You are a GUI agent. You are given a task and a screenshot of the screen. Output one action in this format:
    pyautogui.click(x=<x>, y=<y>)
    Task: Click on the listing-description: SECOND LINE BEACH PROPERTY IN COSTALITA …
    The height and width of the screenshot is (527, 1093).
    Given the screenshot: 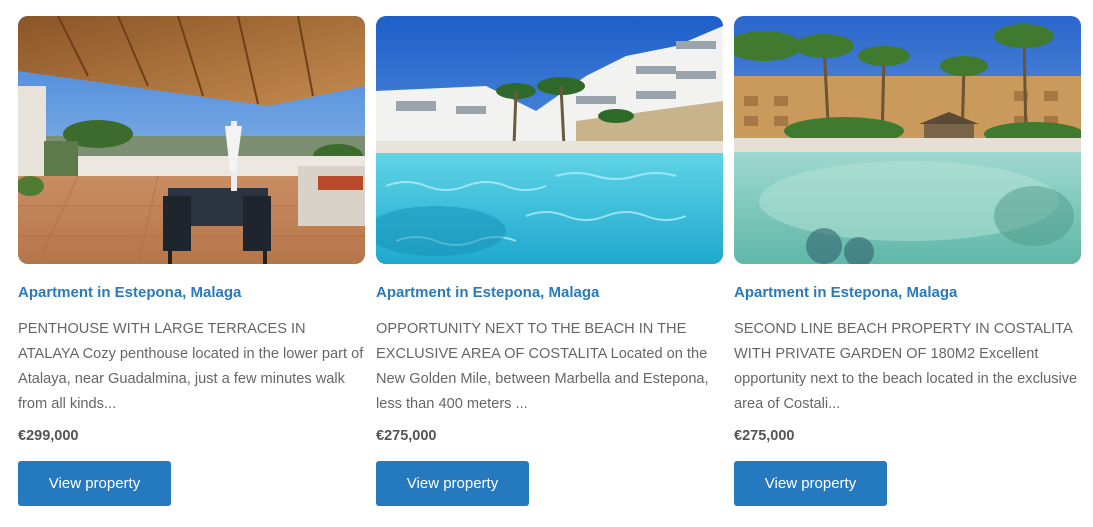 What is the action you would take?
    pyautogui.click(x=906, y=366)
    